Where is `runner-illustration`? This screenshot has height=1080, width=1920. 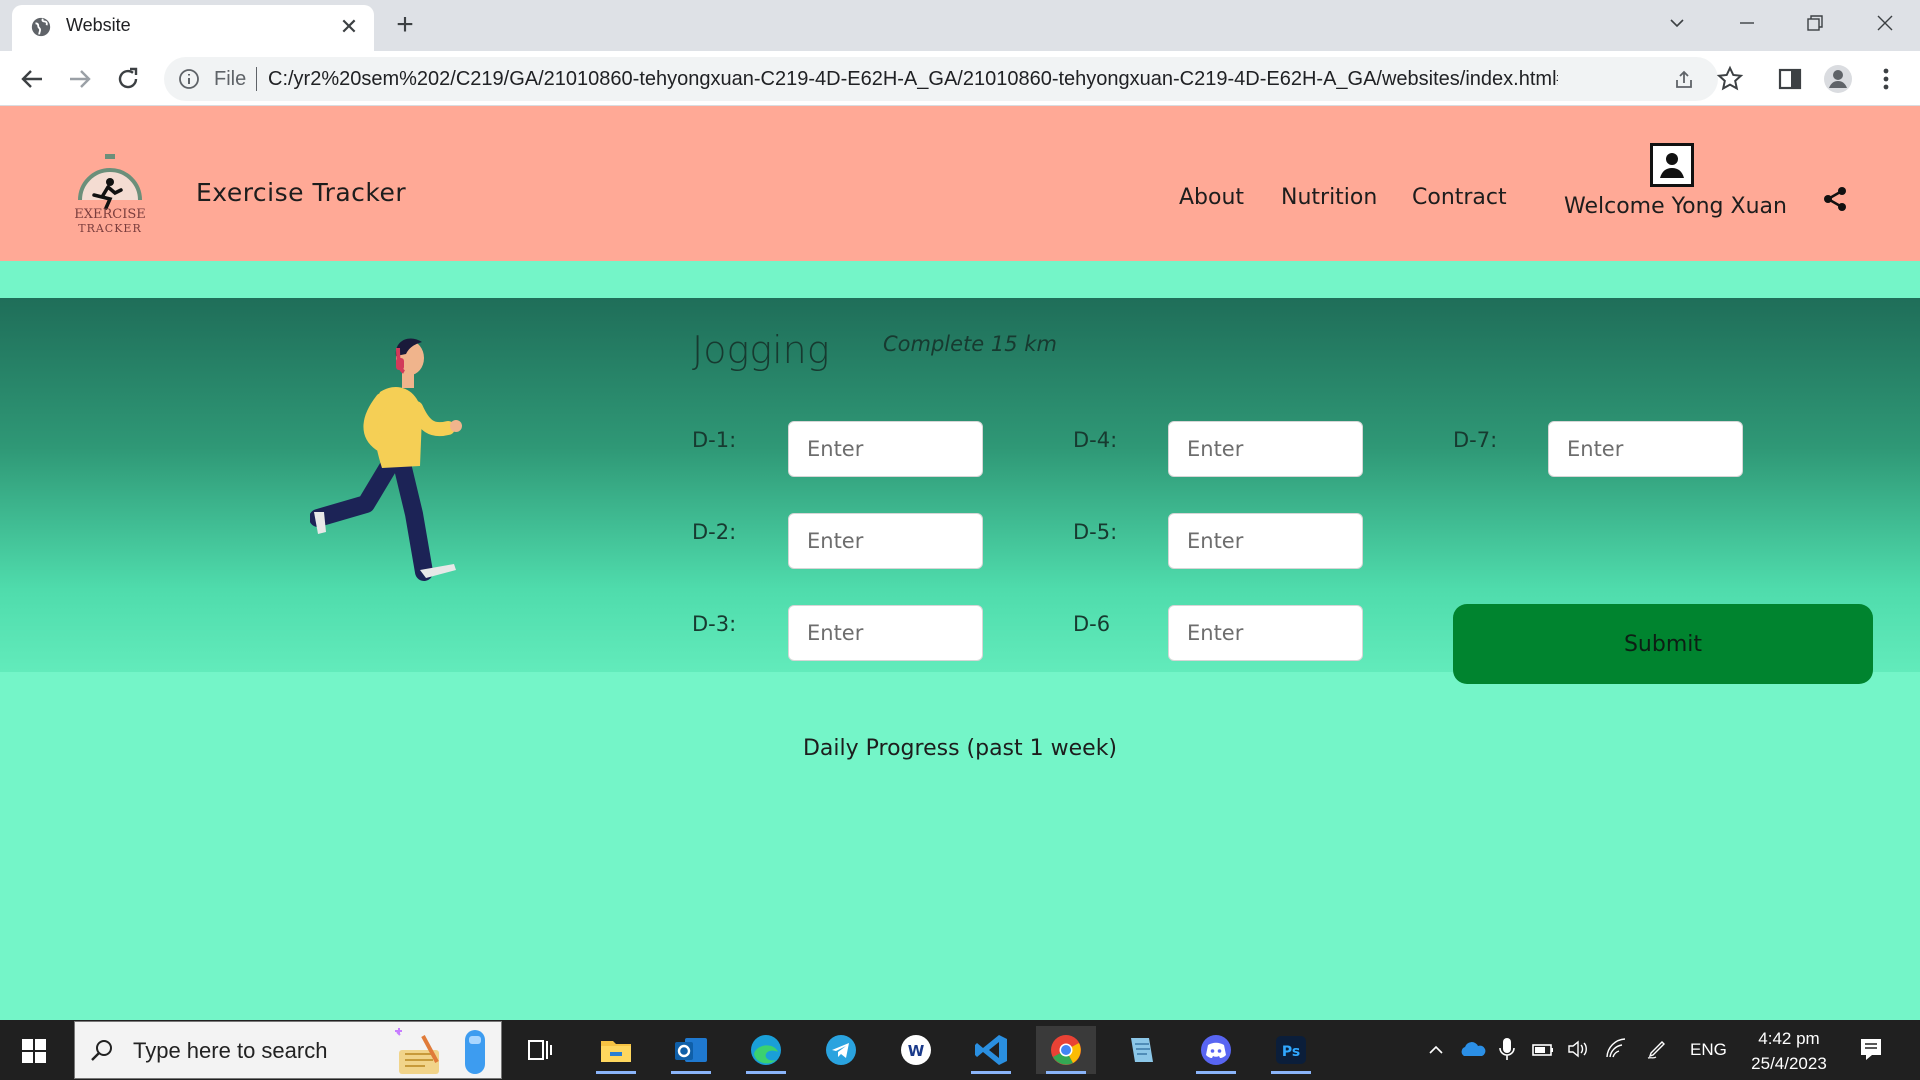 runner-illustration is located at coordinates (386, 459).